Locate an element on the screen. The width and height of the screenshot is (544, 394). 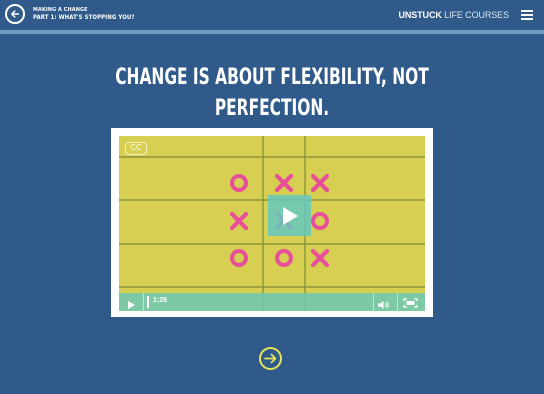
next-button is located at coordinates (270, 358).